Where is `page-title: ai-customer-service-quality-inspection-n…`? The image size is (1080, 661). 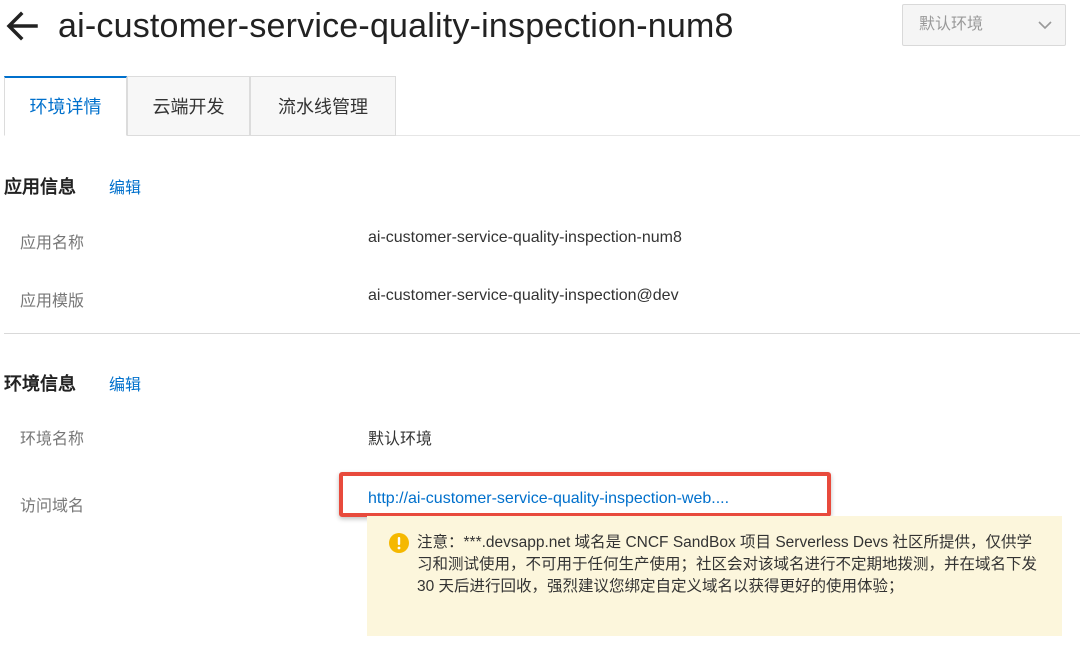
page-title: ai-customer-service-quality-inspection-n… is located at coordinates (396, 26).